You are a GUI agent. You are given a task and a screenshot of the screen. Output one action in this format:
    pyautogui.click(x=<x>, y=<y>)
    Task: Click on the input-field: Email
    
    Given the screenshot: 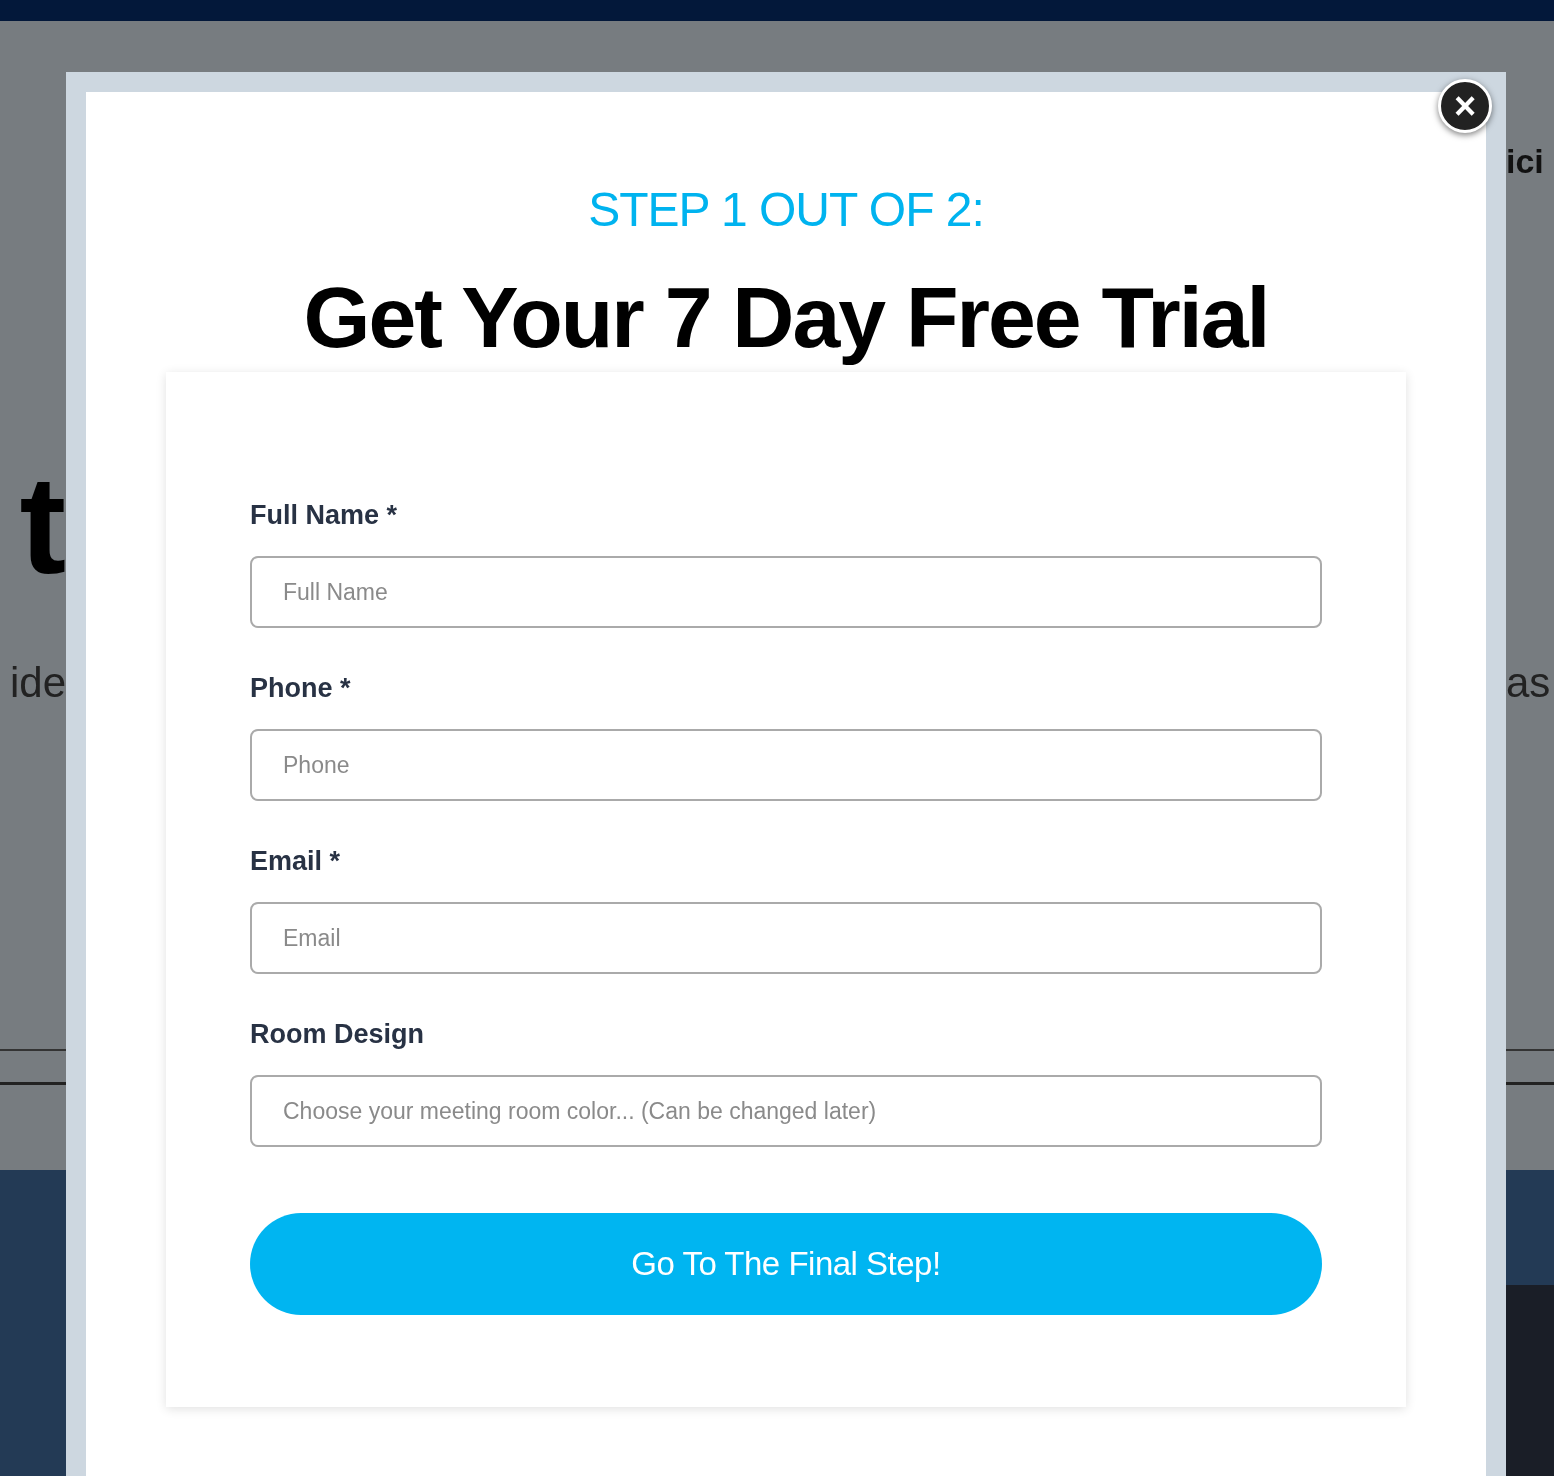 What is the action you would take?
    pyautogui.click(x=786, y=938)
    